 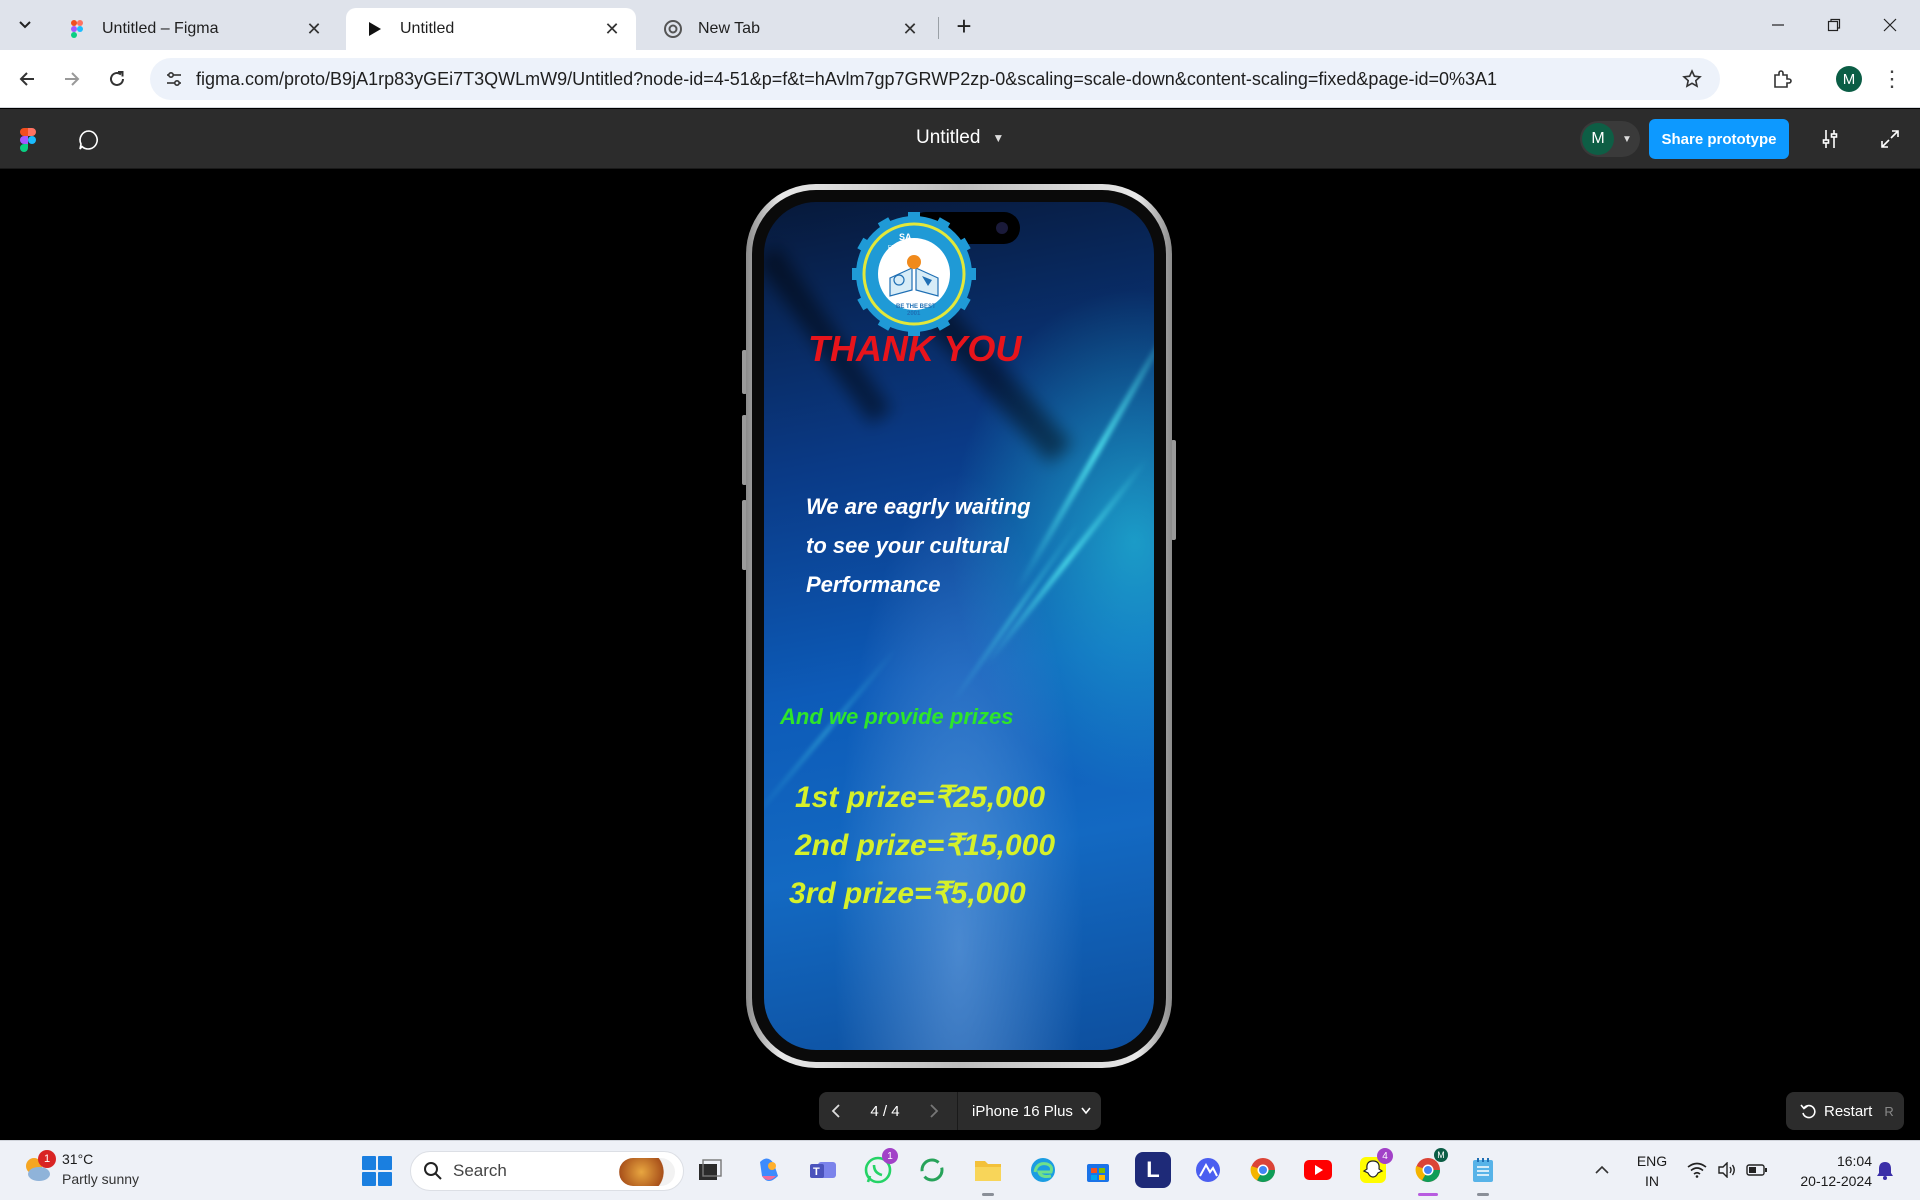 What do you see at coordinates (1727, 1170) in the screenshot?
I see `volume-icon` at bounding box center [1727, 1170].